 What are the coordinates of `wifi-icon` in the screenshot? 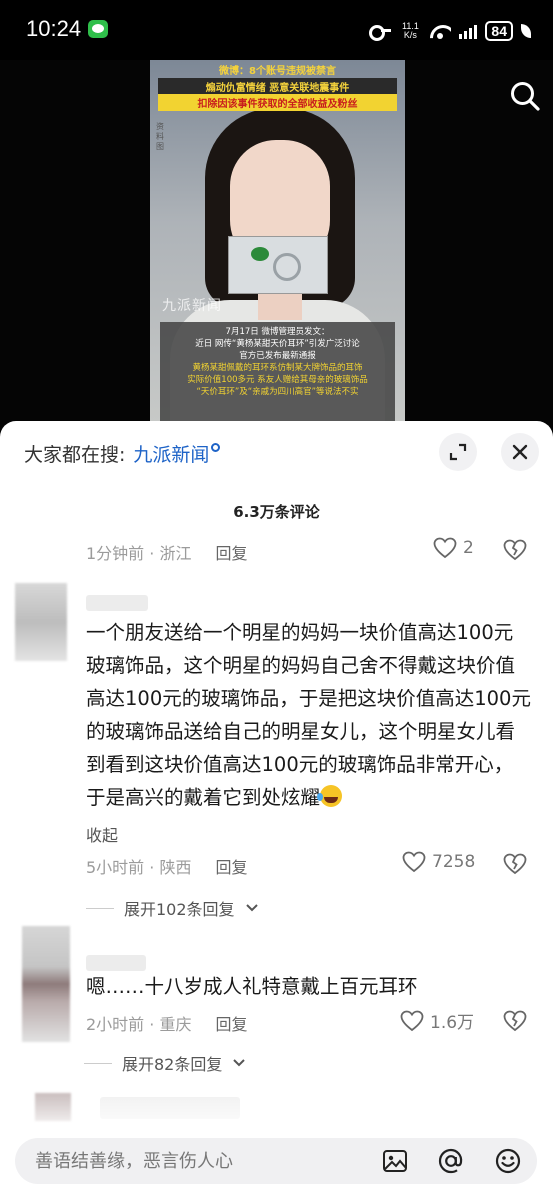 It's located at (440, 31).